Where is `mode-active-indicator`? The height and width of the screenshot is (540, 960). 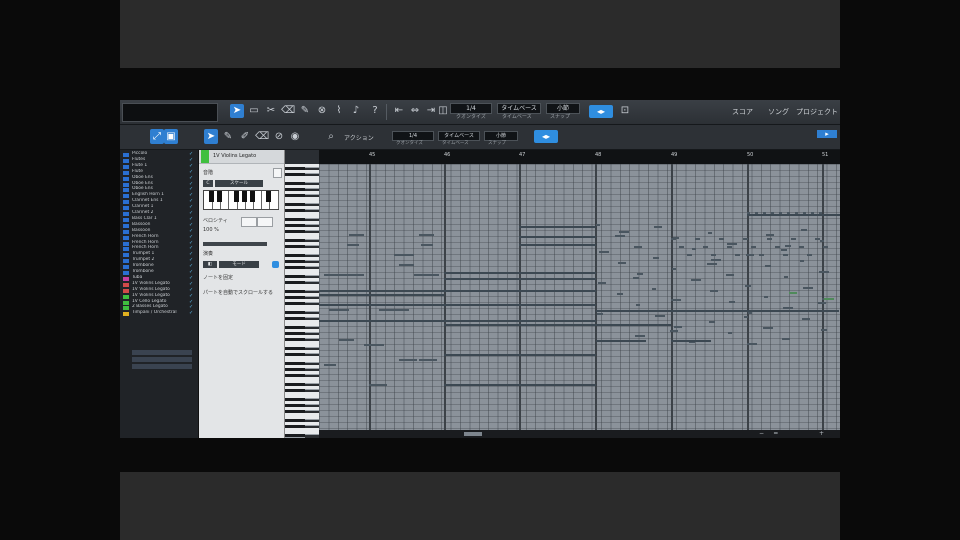 mode-active-indicator is located at coordinates (275, 264).